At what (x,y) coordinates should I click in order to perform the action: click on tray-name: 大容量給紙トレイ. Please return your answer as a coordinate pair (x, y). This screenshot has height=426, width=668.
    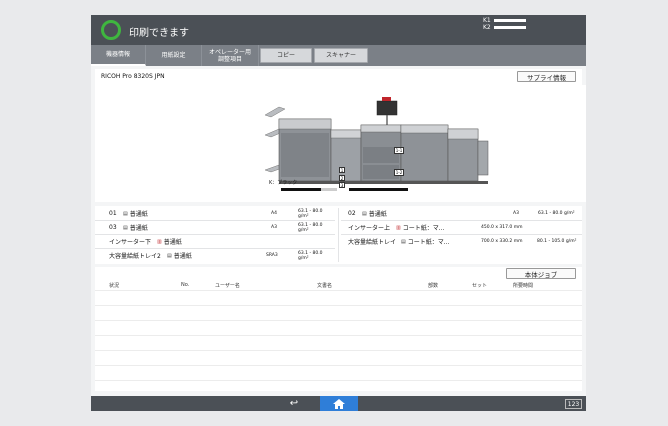
    Looking at the image, I should click on (372, 242).